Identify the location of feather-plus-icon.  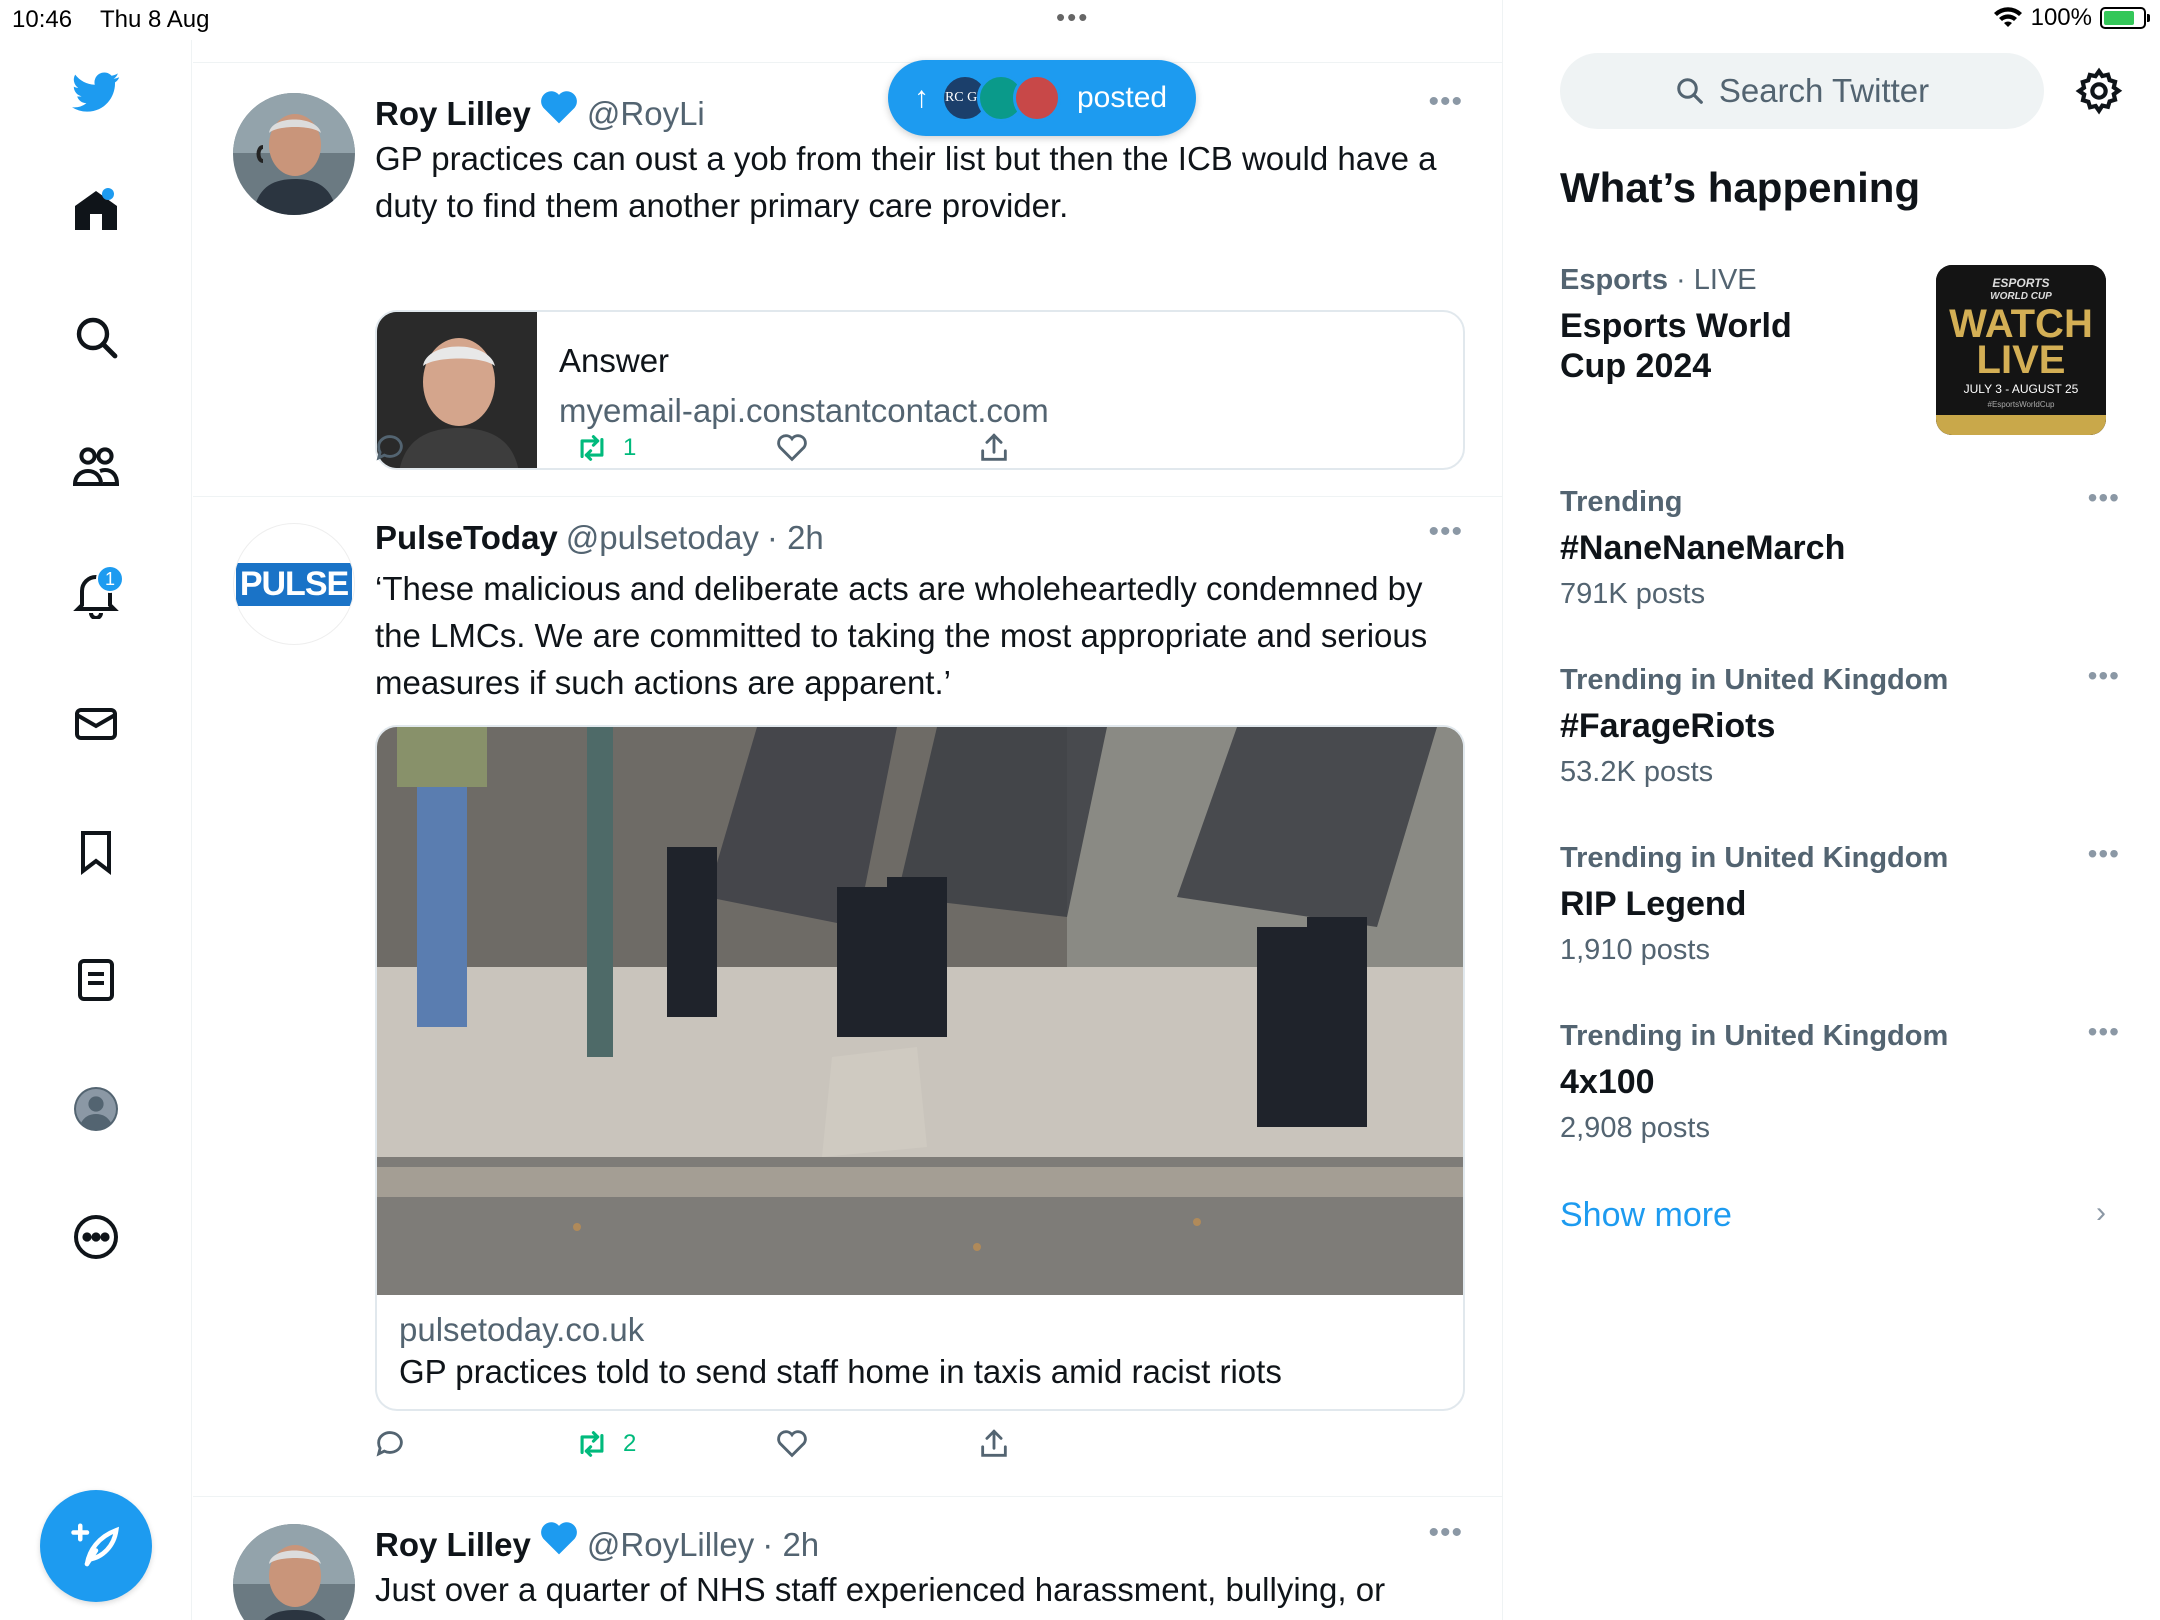
(95, 1545).